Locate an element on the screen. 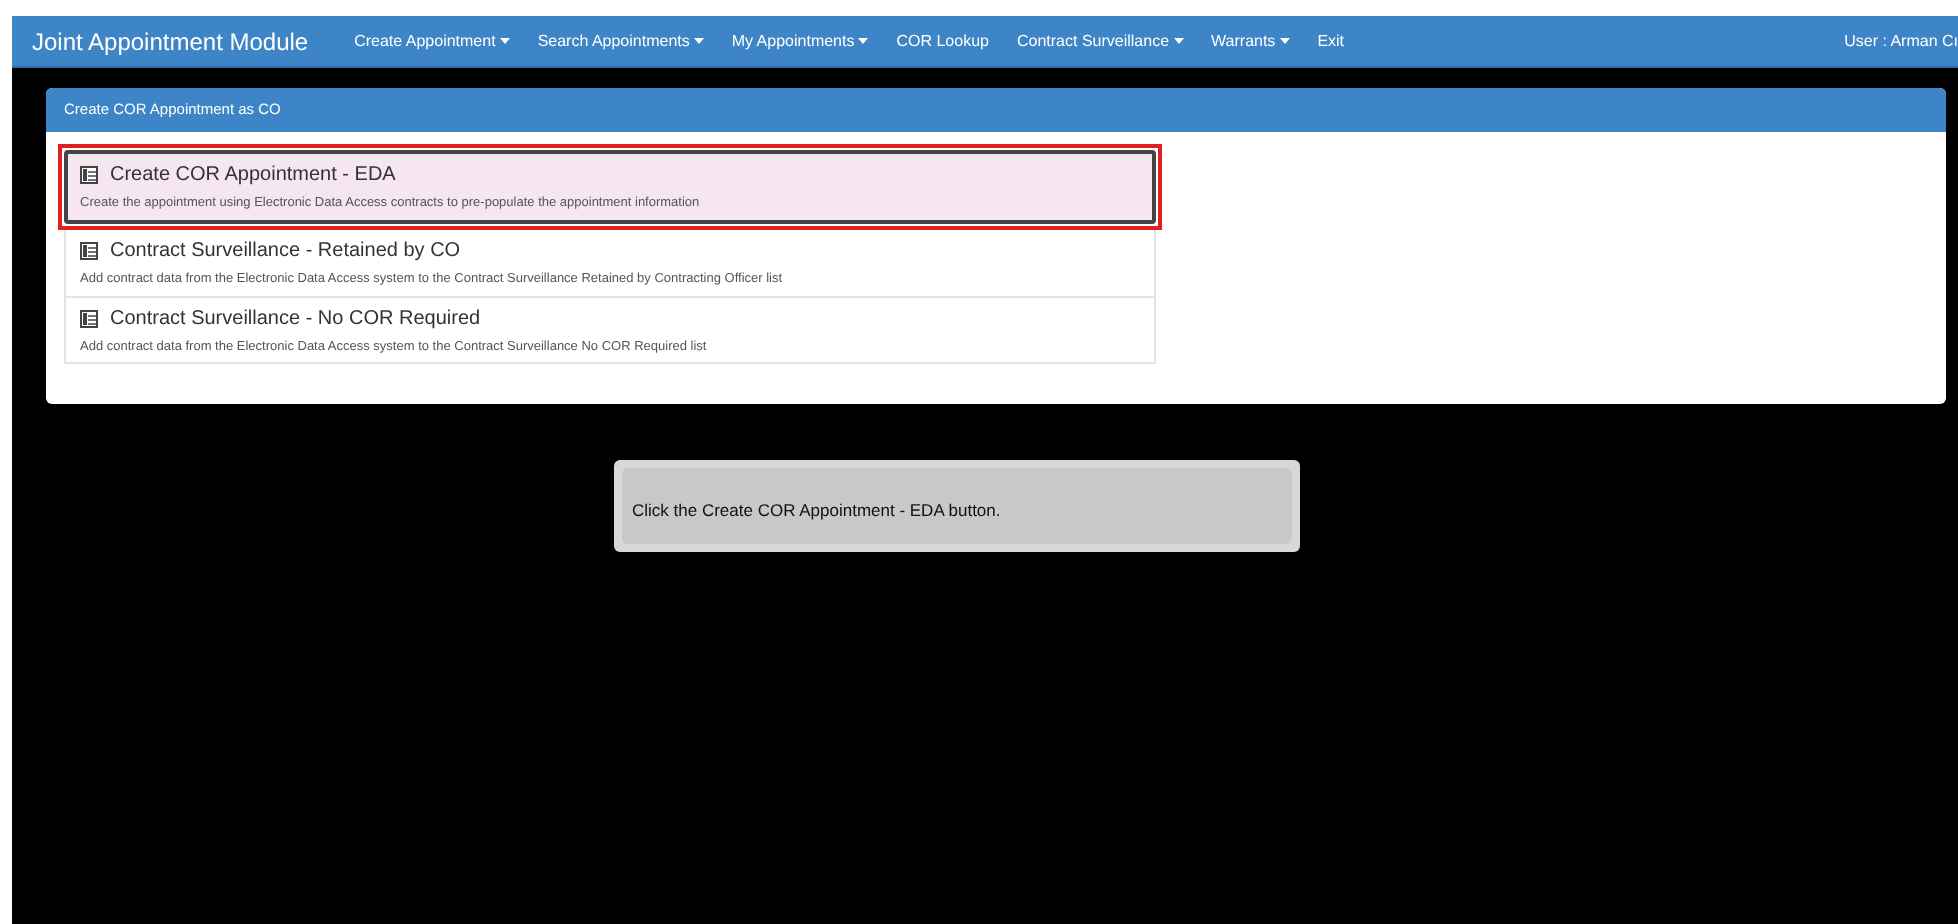 This screenshot has width=1958, height=924. nav-menu: Create Appointment is located at coordinates (432, 41).